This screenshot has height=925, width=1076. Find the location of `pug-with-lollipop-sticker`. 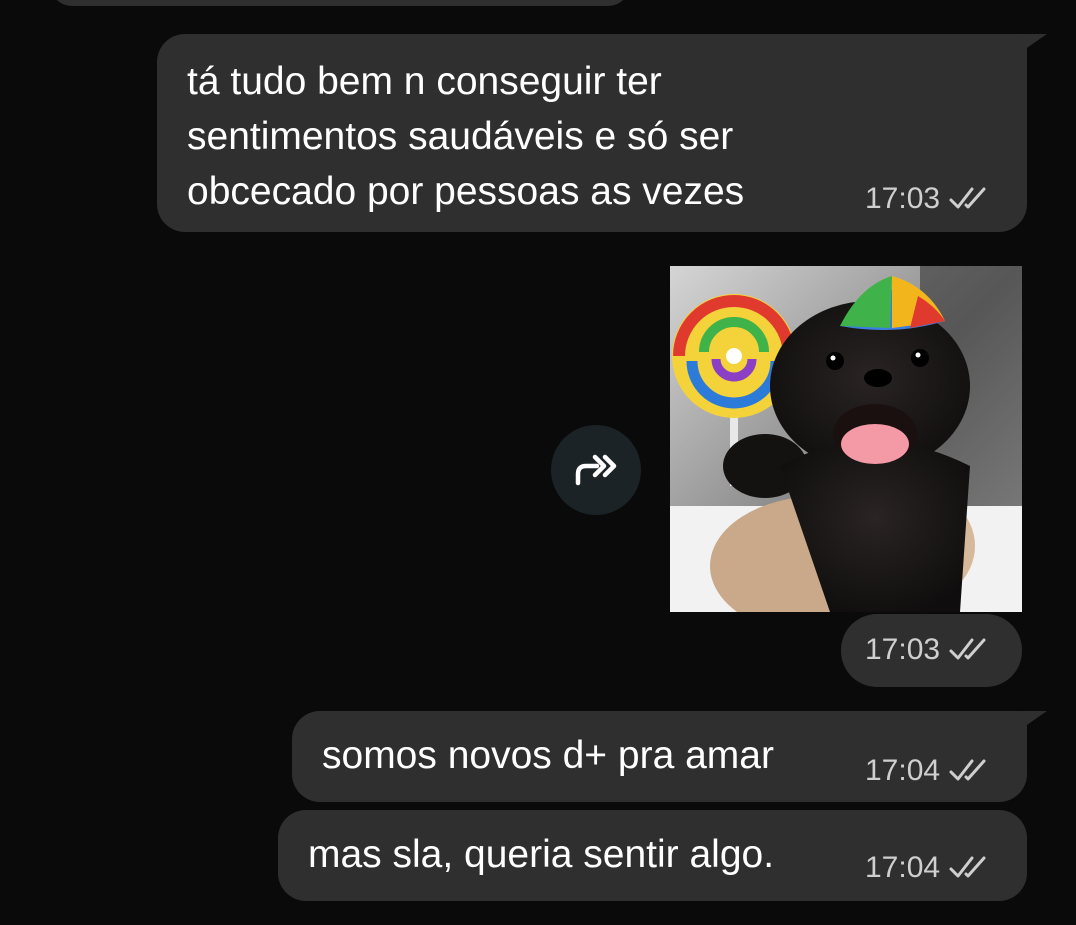

pug-with-lollipop-sticker is located at coordinates (846, 439).